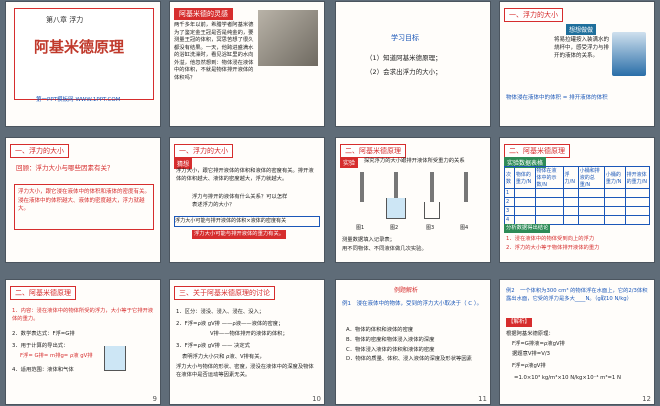  What do you see at coordinates (43, 370) in the screenshot?
I see `content-line-5: 4．适用范围：液体和气体` at bounding box center [43, 370].